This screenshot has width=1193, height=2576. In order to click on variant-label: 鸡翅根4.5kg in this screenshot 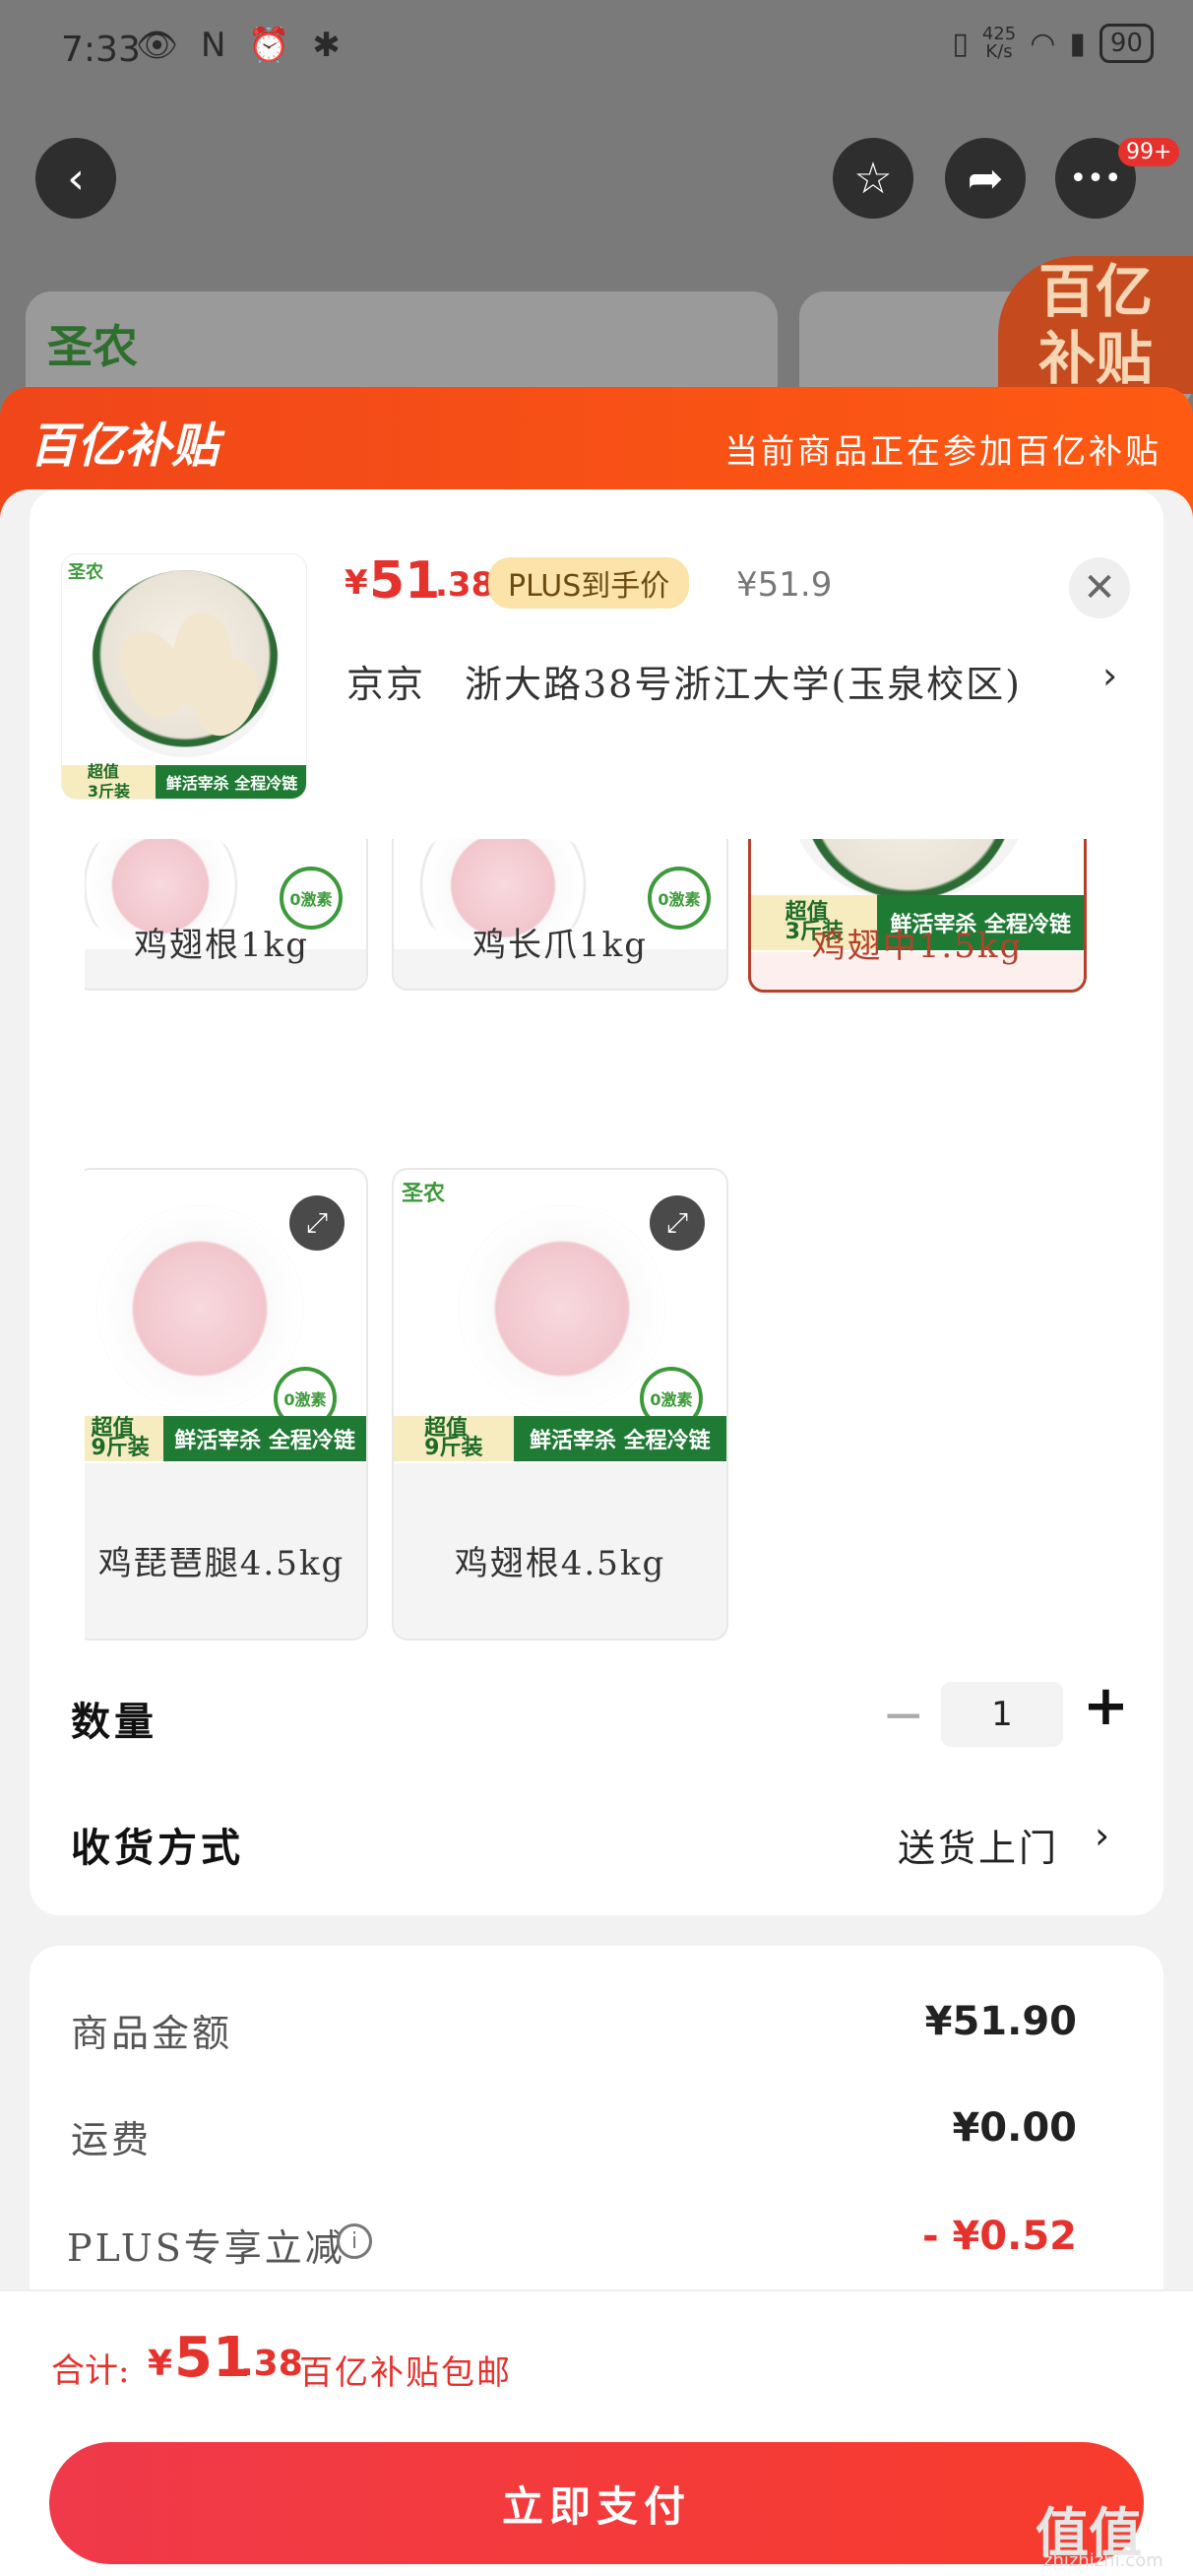, I will do `click(560, 1563)`.